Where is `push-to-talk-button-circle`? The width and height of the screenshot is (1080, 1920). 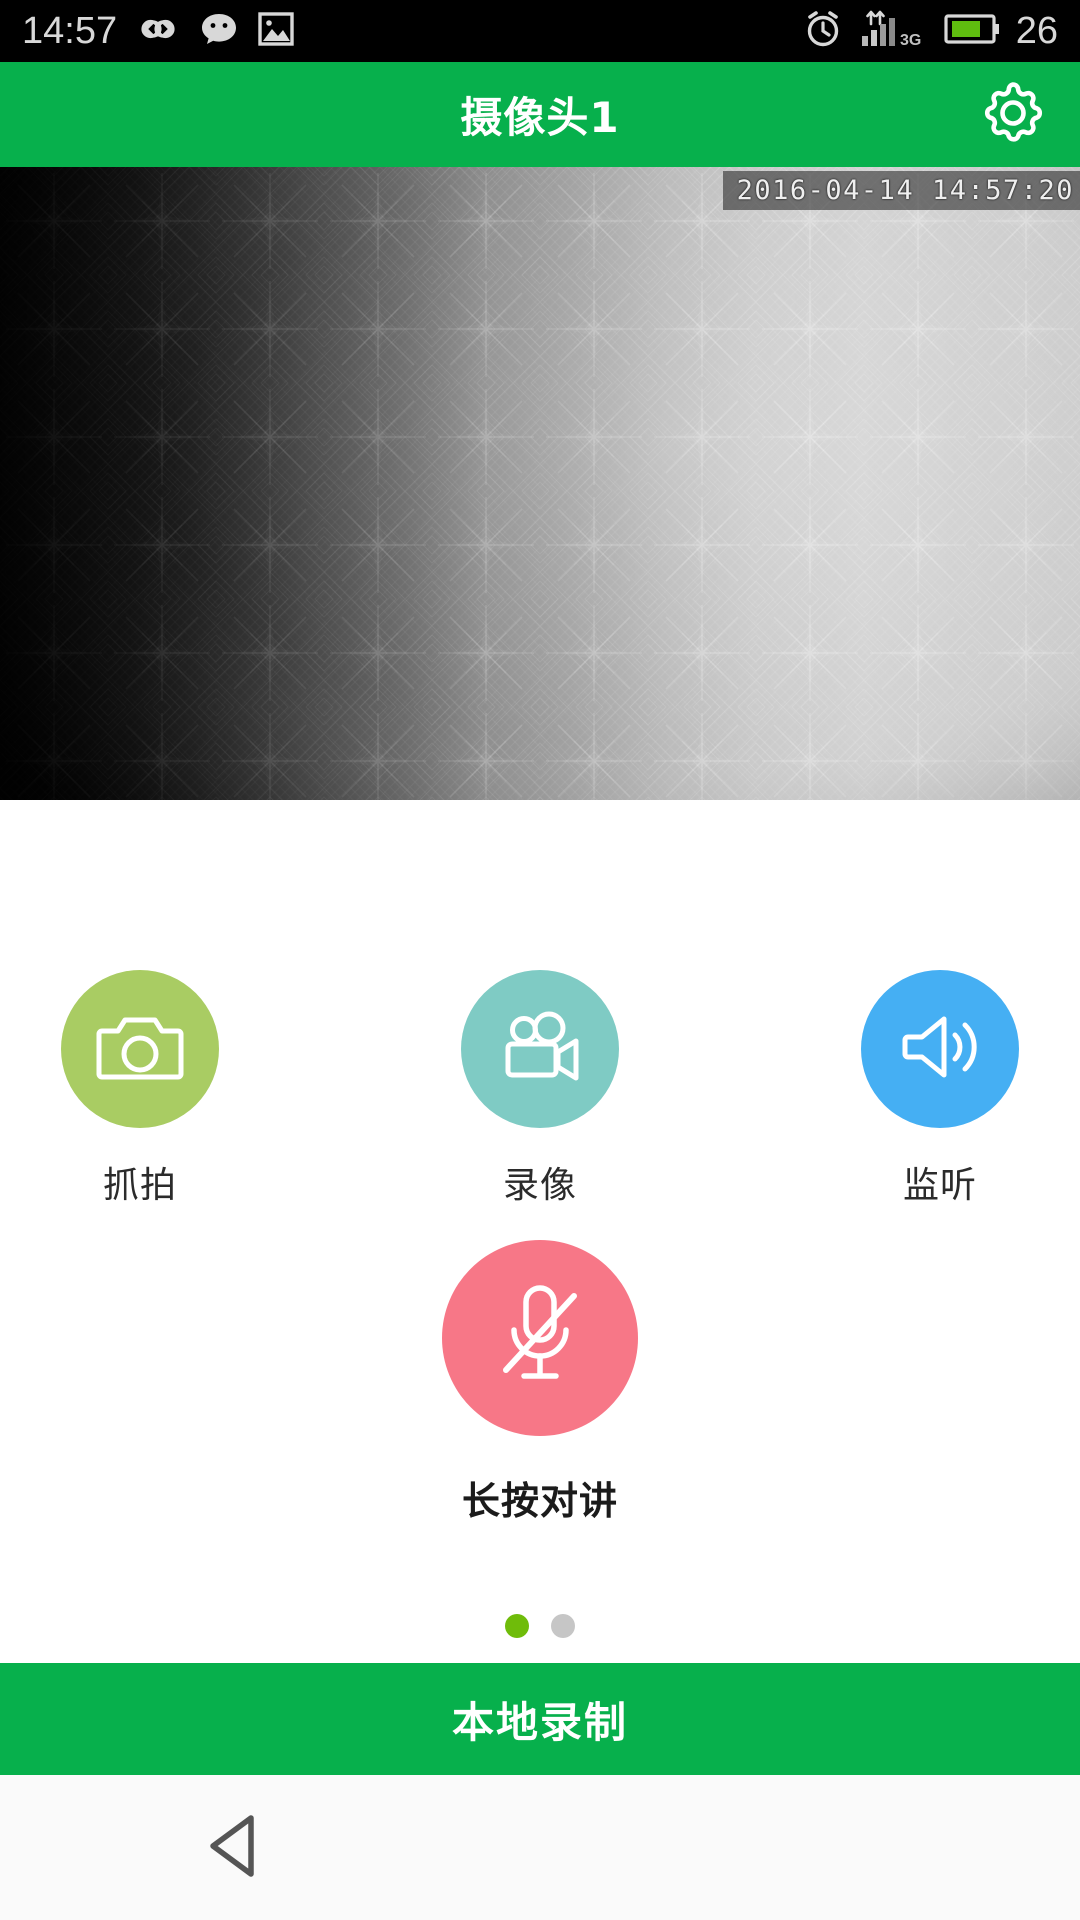 push-to-talk-button-circle is located at coordinates (540, 1338).